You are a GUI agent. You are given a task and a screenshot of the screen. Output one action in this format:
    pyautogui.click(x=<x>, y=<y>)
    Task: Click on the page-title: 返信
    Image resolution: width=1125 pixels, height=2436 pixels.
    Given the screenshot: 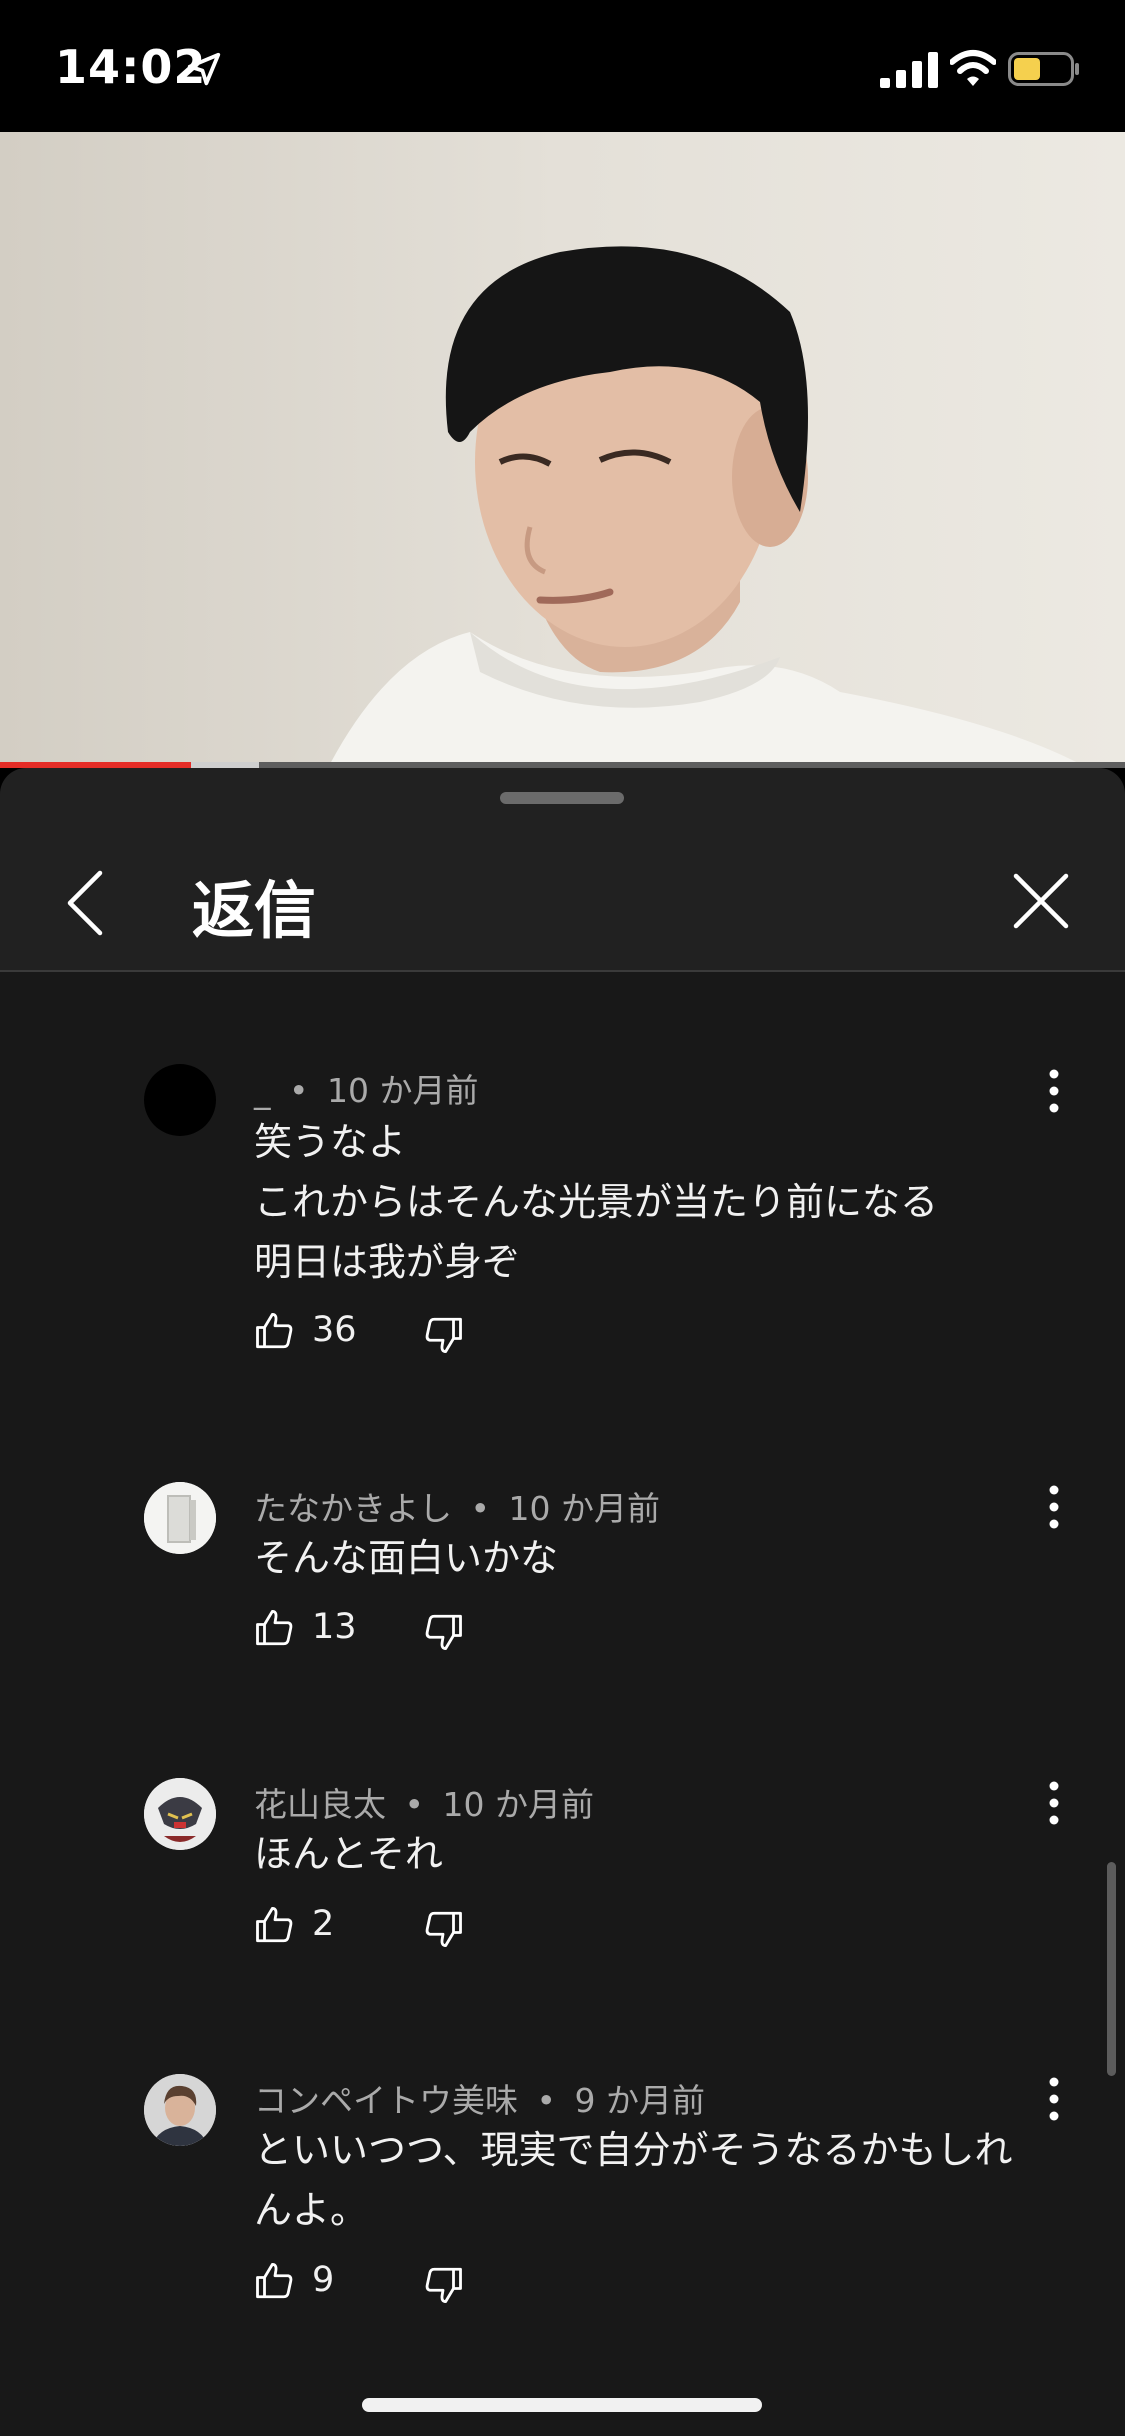 What is the action you would take?
    pyautogui.click(x=254, y=910)
    